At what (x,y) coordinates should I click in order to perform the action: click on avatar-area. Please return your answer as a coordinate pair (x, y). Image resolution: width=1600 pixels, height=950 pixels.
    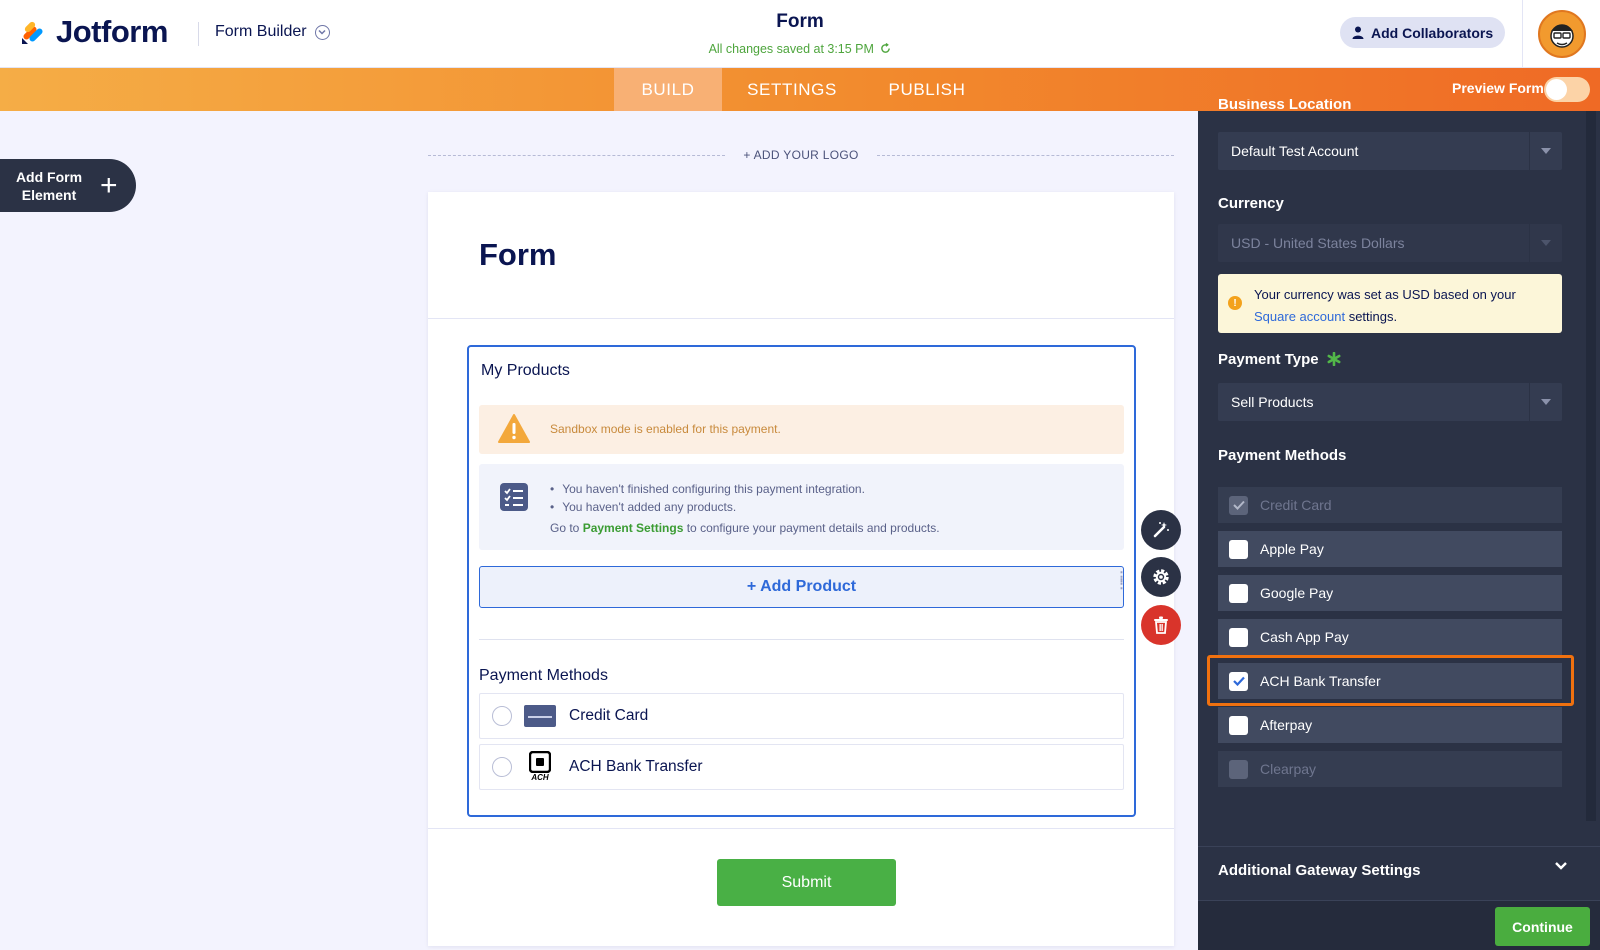
    Looking at the image, I should click on (1561, 33).